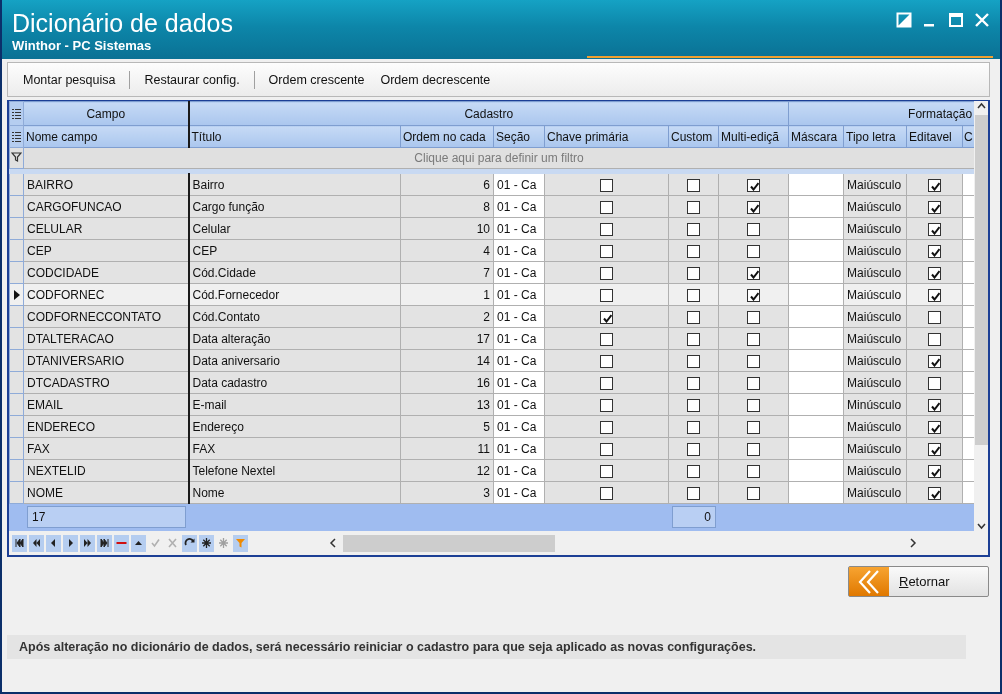 The width and height of the screenshot is (1002, 694). Describe the element at coordinates (316, 79) in the screenshot. I see `toolbar-button: Ordem crescente` at that location.